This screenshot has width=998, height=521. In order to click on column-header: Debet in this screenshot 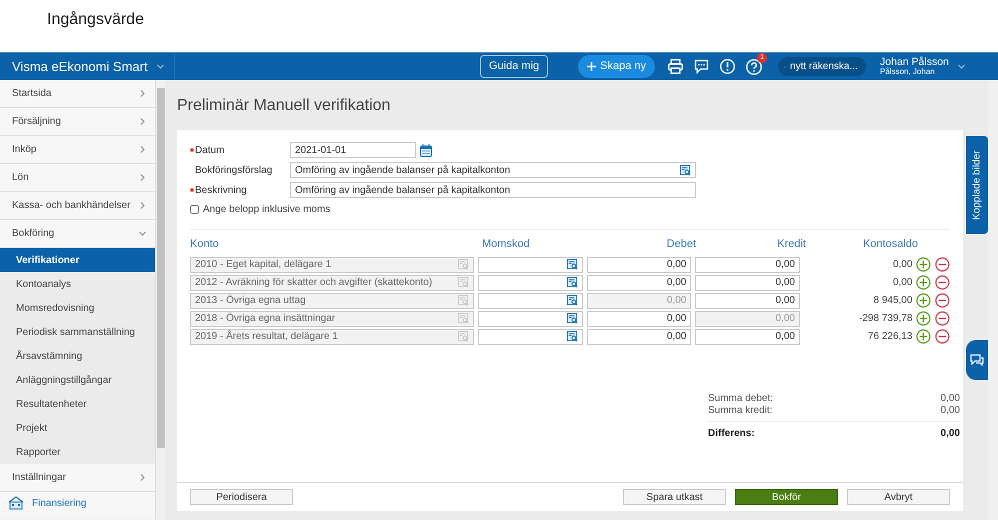, I will do `click(681, 244)`.